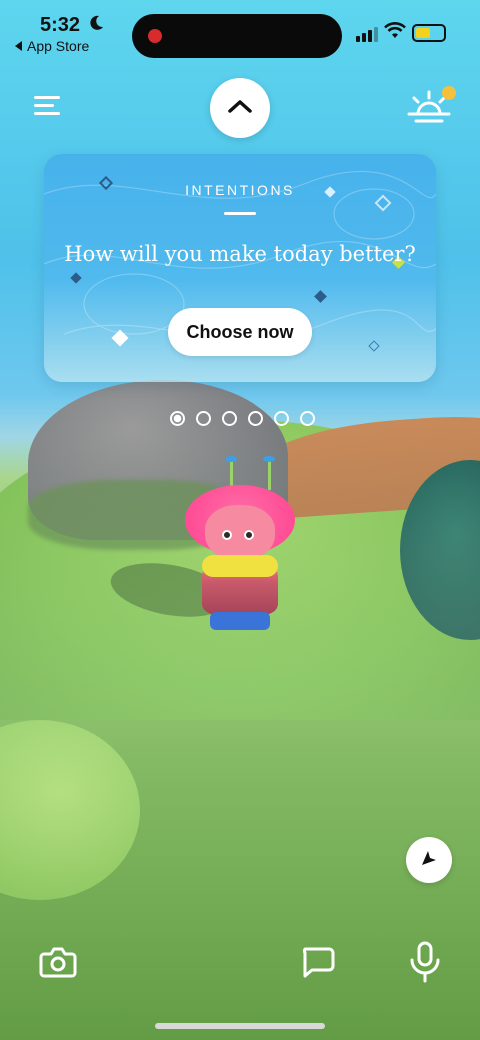 The width and height of the screenshot is (480, 1040). Describe the element at coordinates (240, 332) in the screenshot. I see `choose-now-button: Choose now` at that location.